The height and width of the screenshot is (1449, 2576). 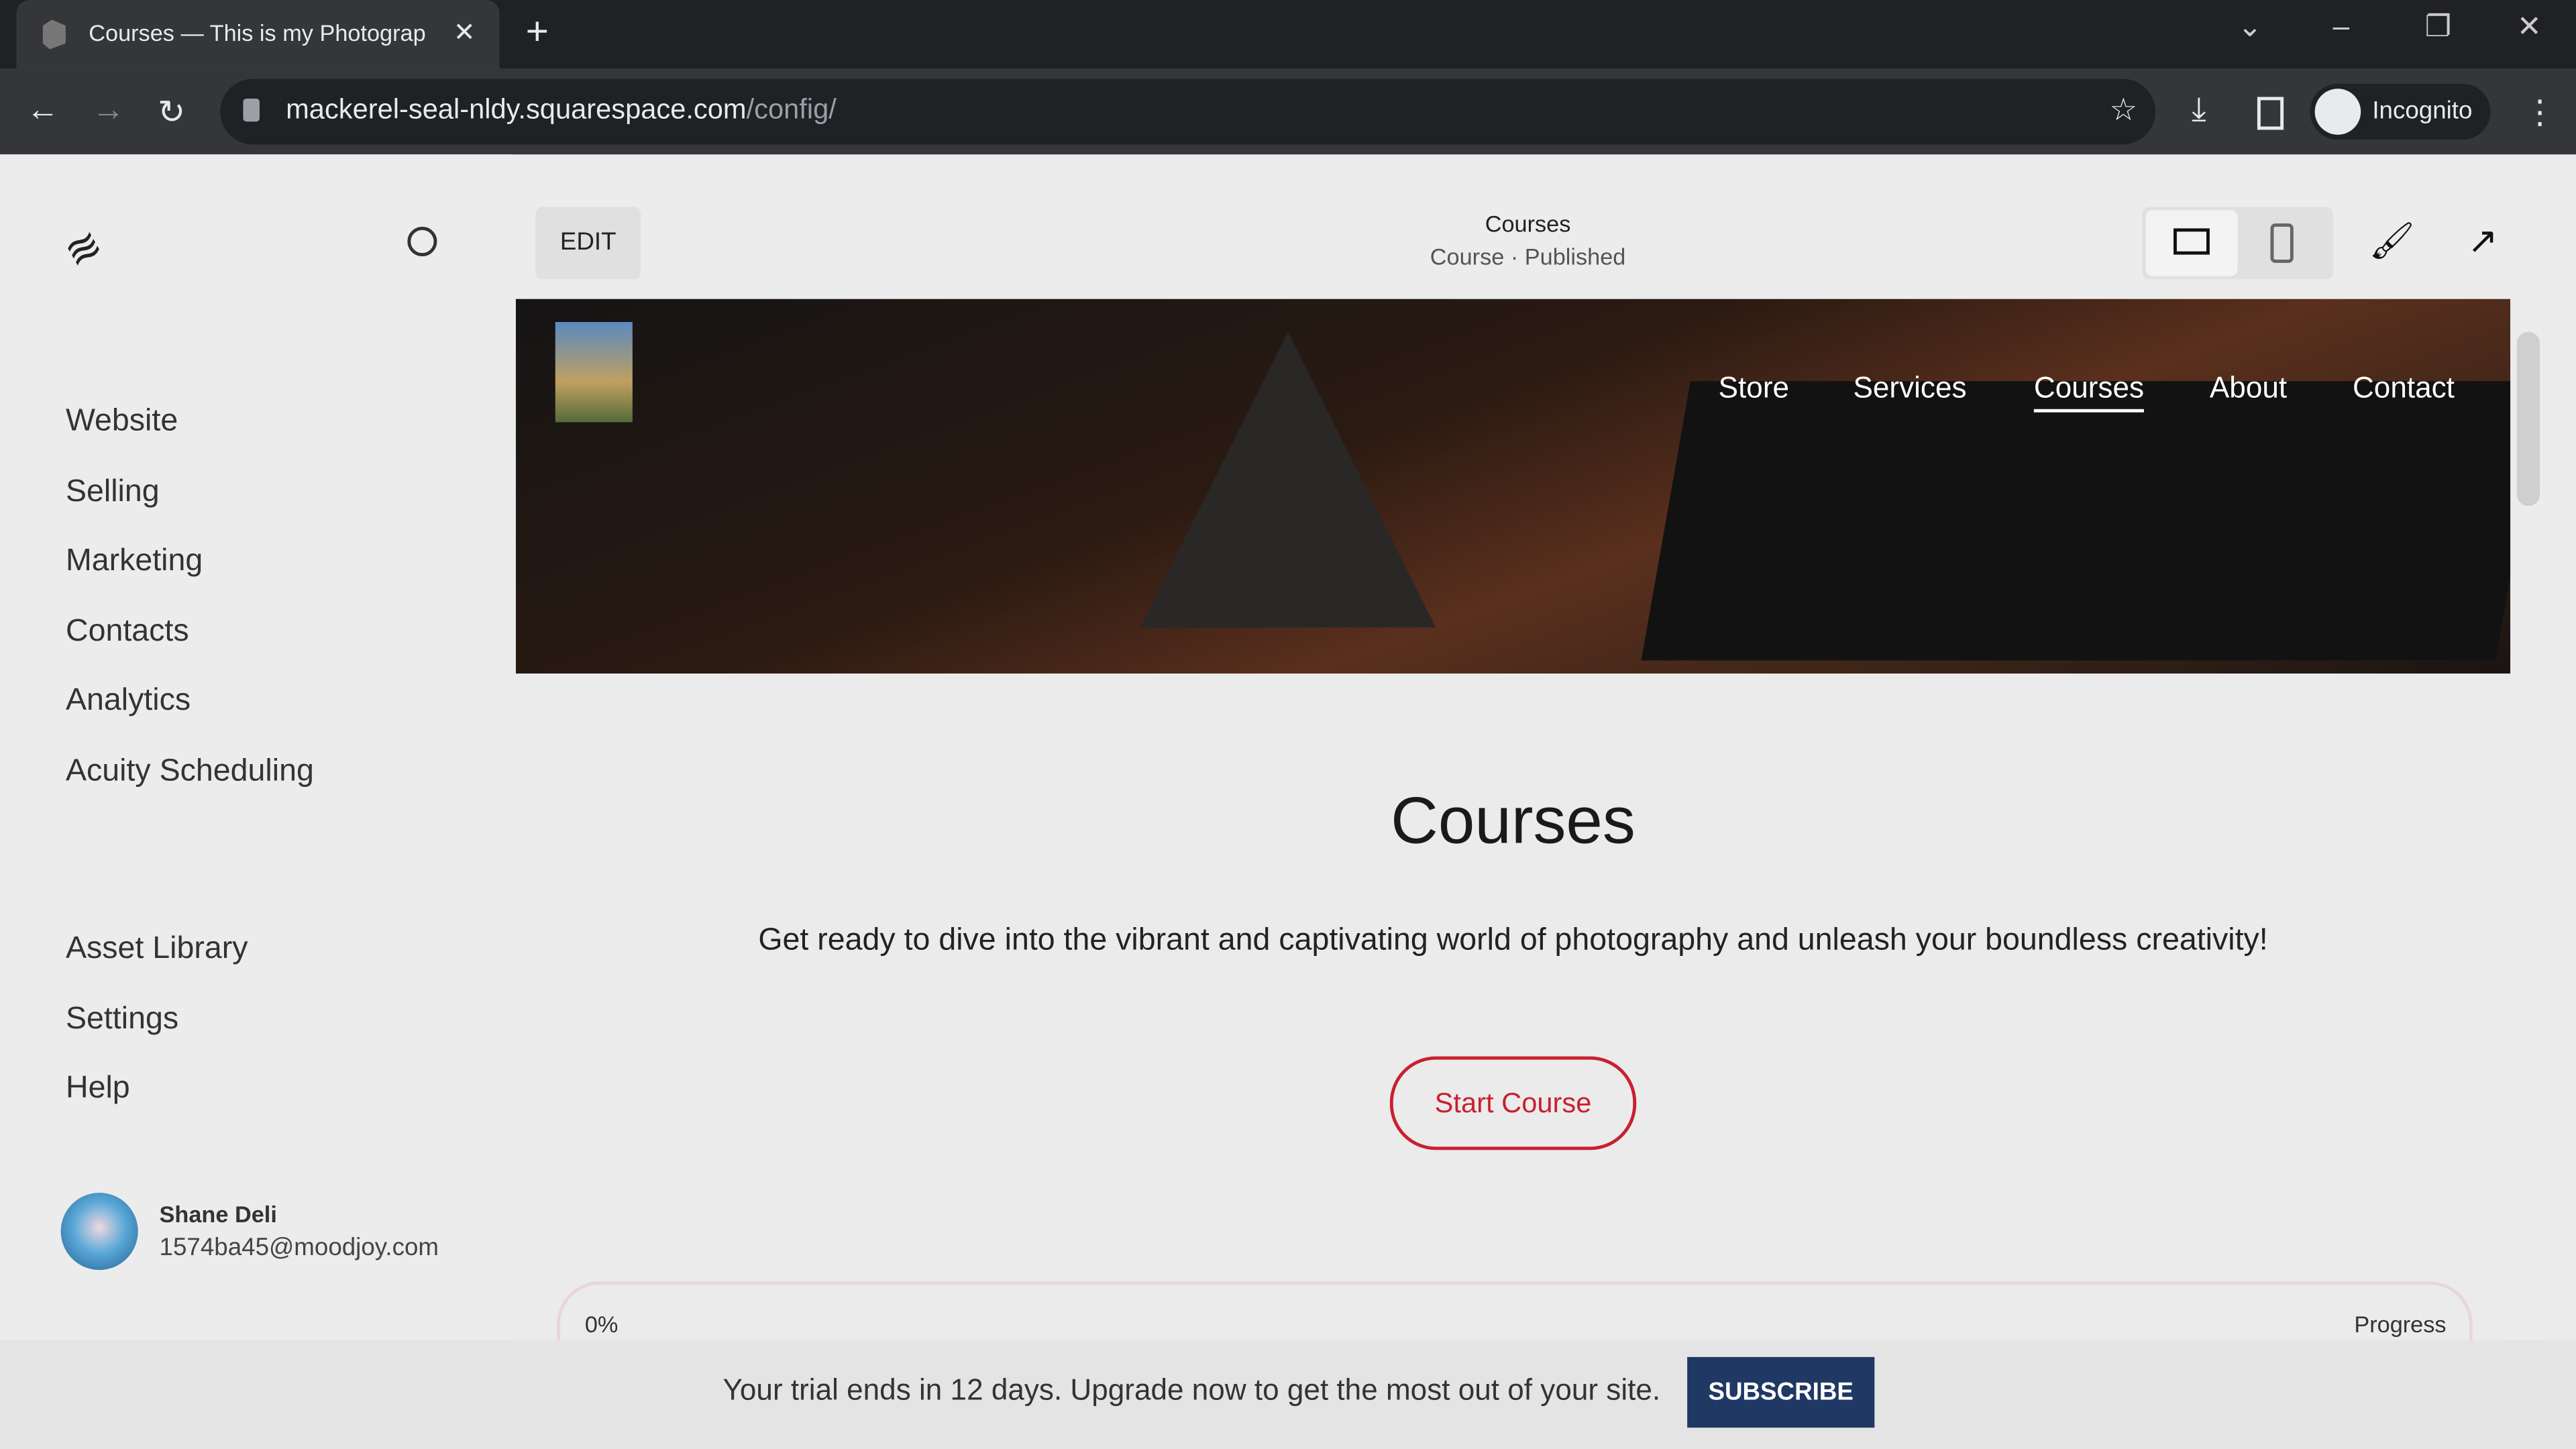 I want to click on desktop-view-button, so click(x=2191, y=243).